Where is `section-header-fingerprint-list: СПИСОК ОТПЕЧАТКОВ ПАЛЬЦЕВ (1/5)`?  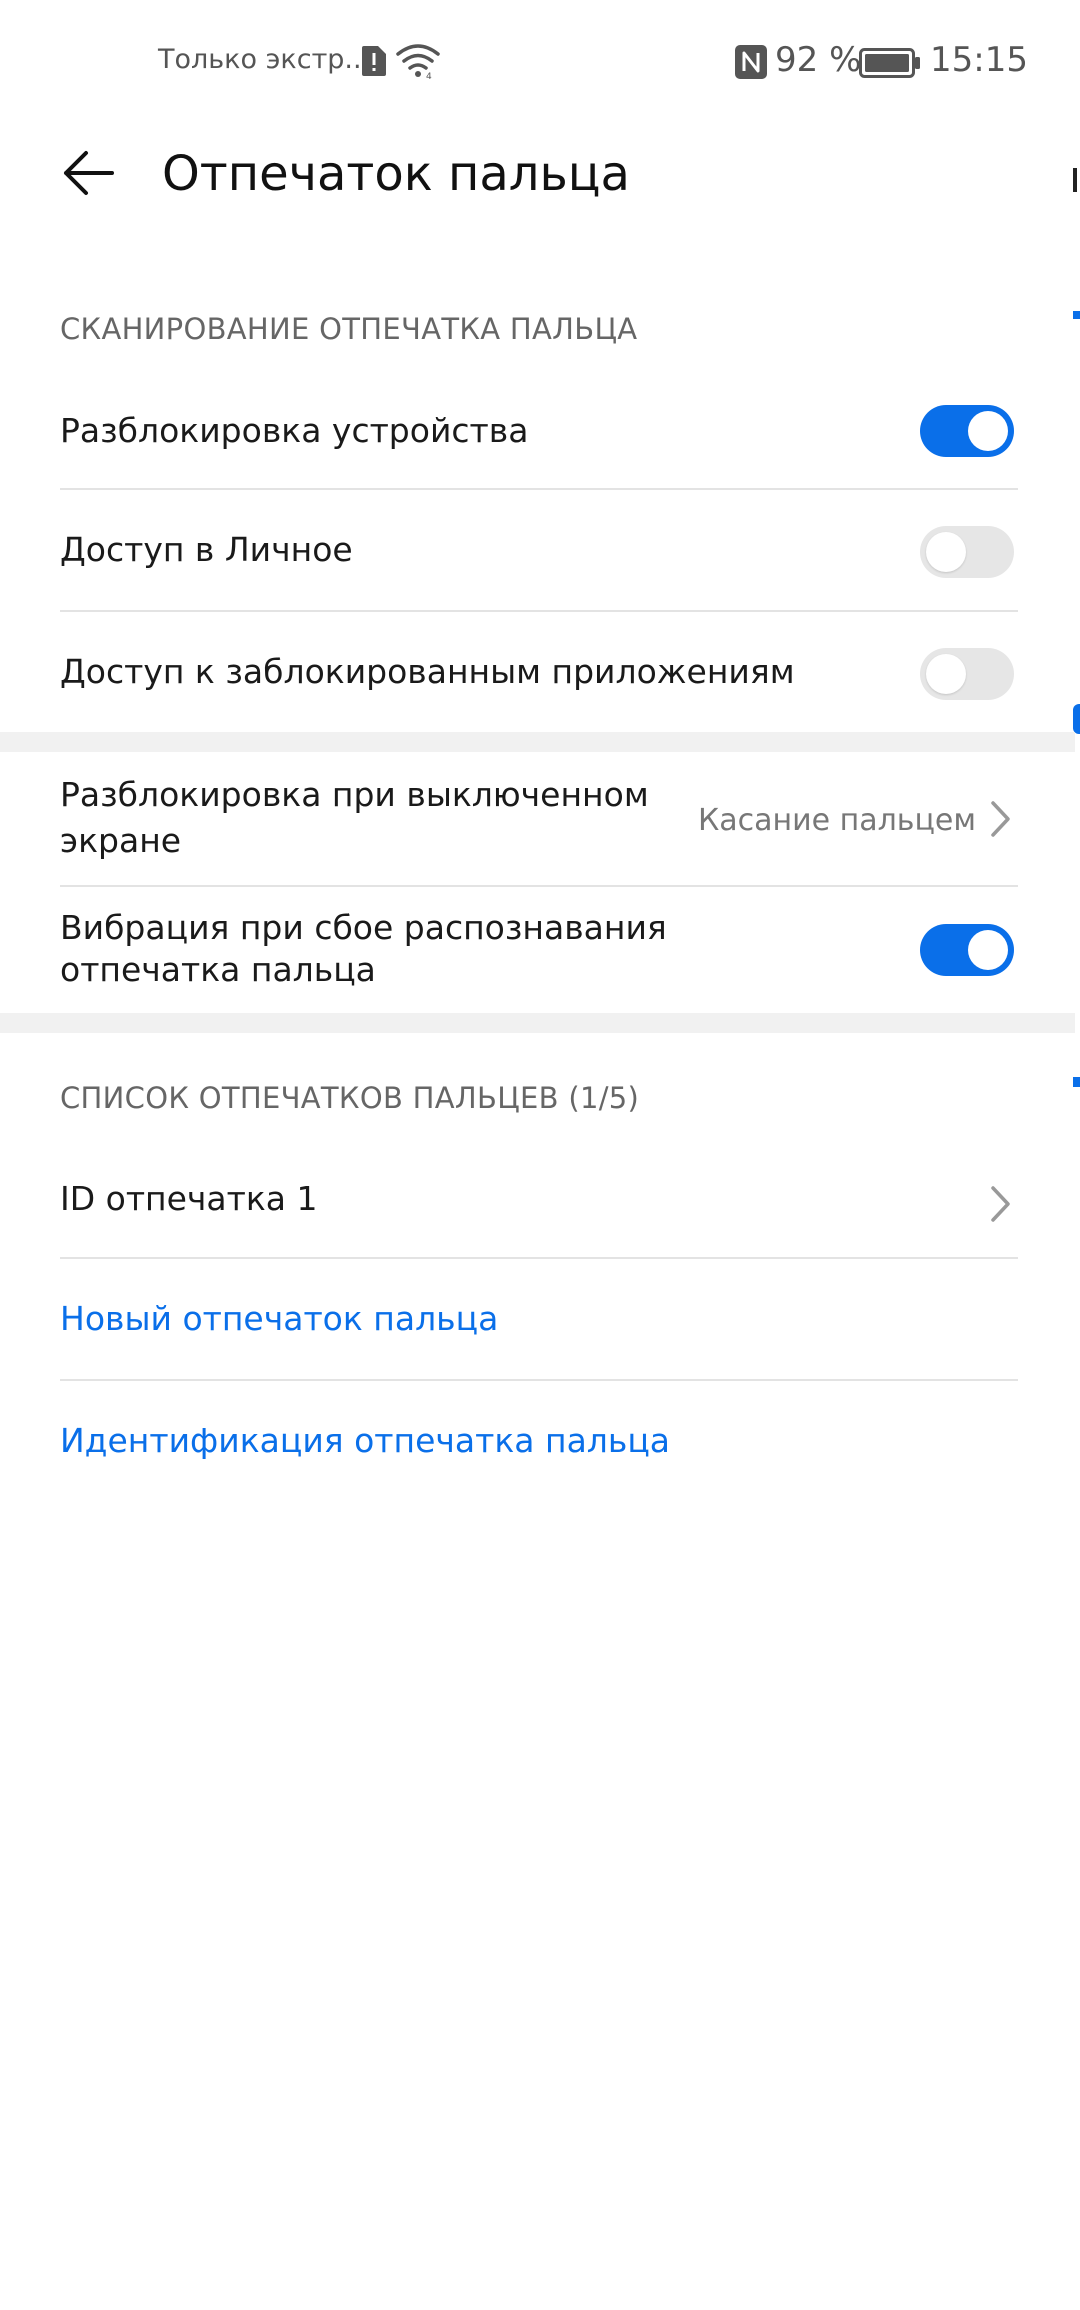
section-header-fingerprint-list: СПИСОК ОТПЕЧАТКОВ ПАЛЬЦЕВ (1/5) is located at coordinates (350, 1098).